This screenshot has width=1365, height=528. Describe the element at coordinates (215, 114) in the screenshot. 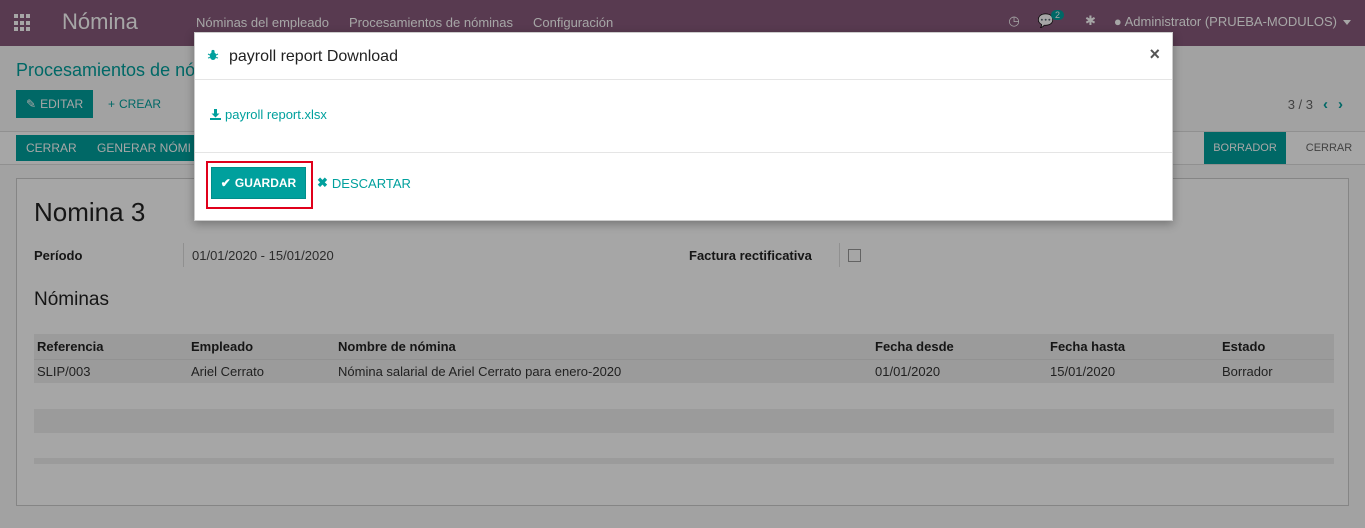

I see `download-icon` at that location.